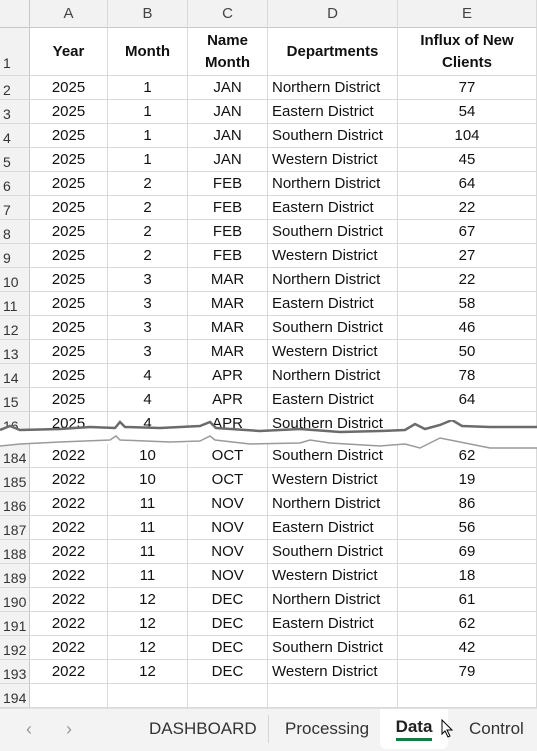  What do you see at coordinates (148, 696) in the screenshot?
I see `cell-month` at bounding box center [148, 696].